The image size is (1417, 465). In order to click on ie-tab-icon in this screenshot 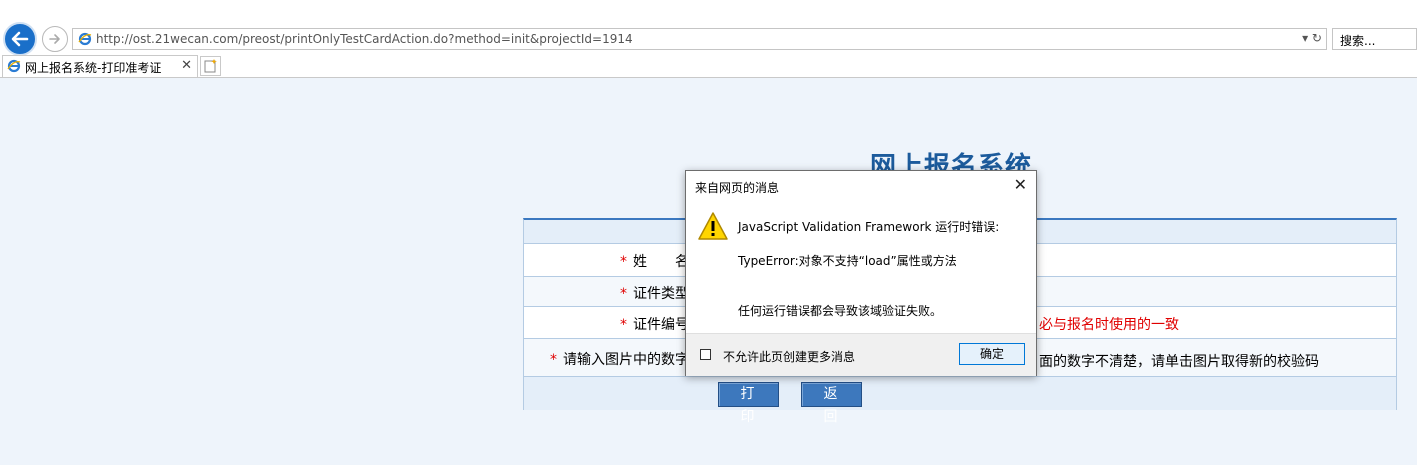, I will do `click(14, 66)`.